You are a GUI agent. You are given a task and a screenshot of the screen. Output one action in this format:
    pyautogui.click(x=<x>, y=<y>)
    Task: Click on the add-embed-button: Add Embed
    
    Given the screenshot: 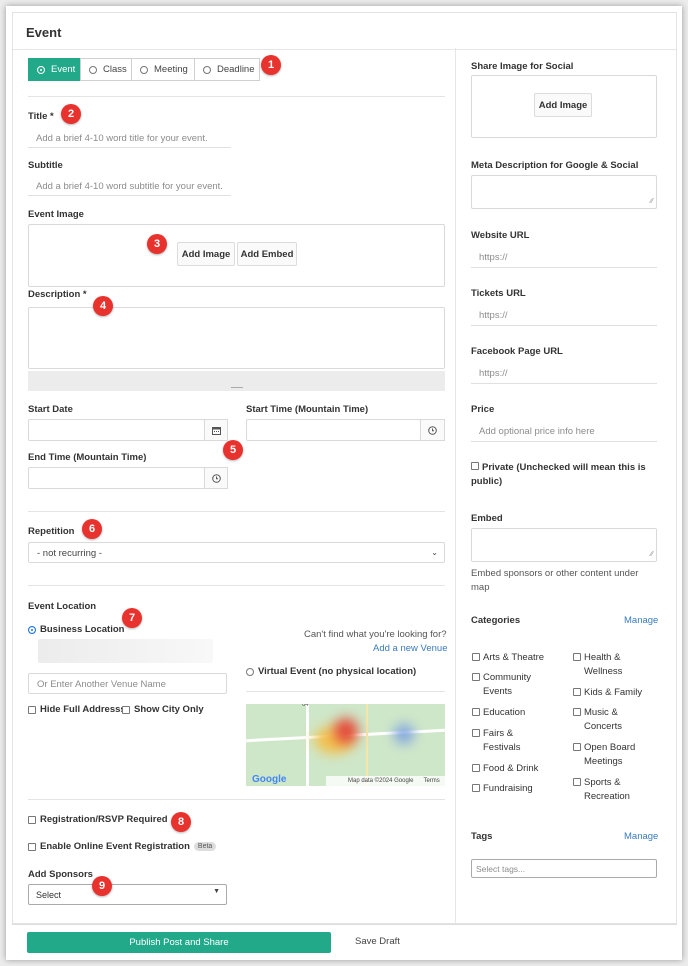 What is the action you would take?
    pyautogui.click(x=267, y=254)
    